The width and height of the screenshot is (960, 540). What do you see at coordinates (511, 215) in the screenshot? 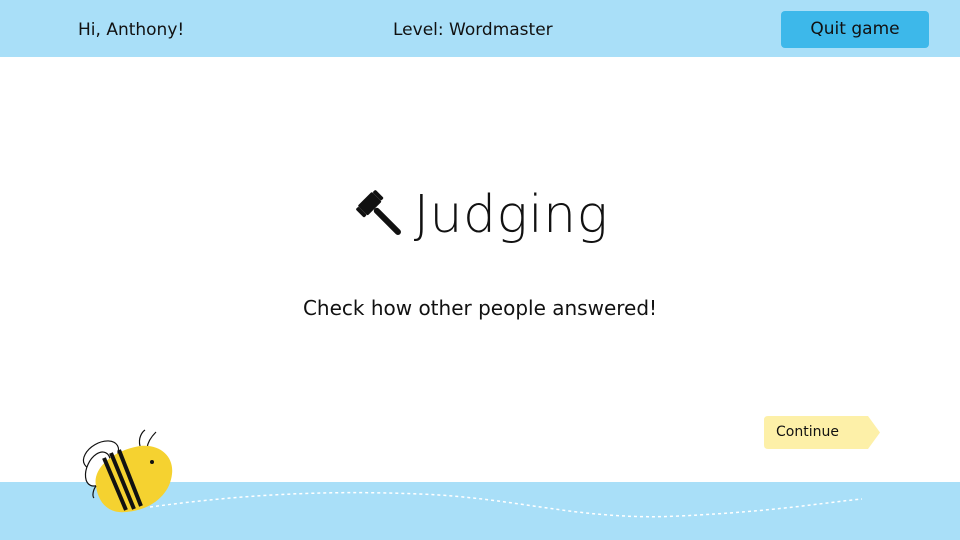
I see `page-title: Judging` at bounding box center [511, 215].